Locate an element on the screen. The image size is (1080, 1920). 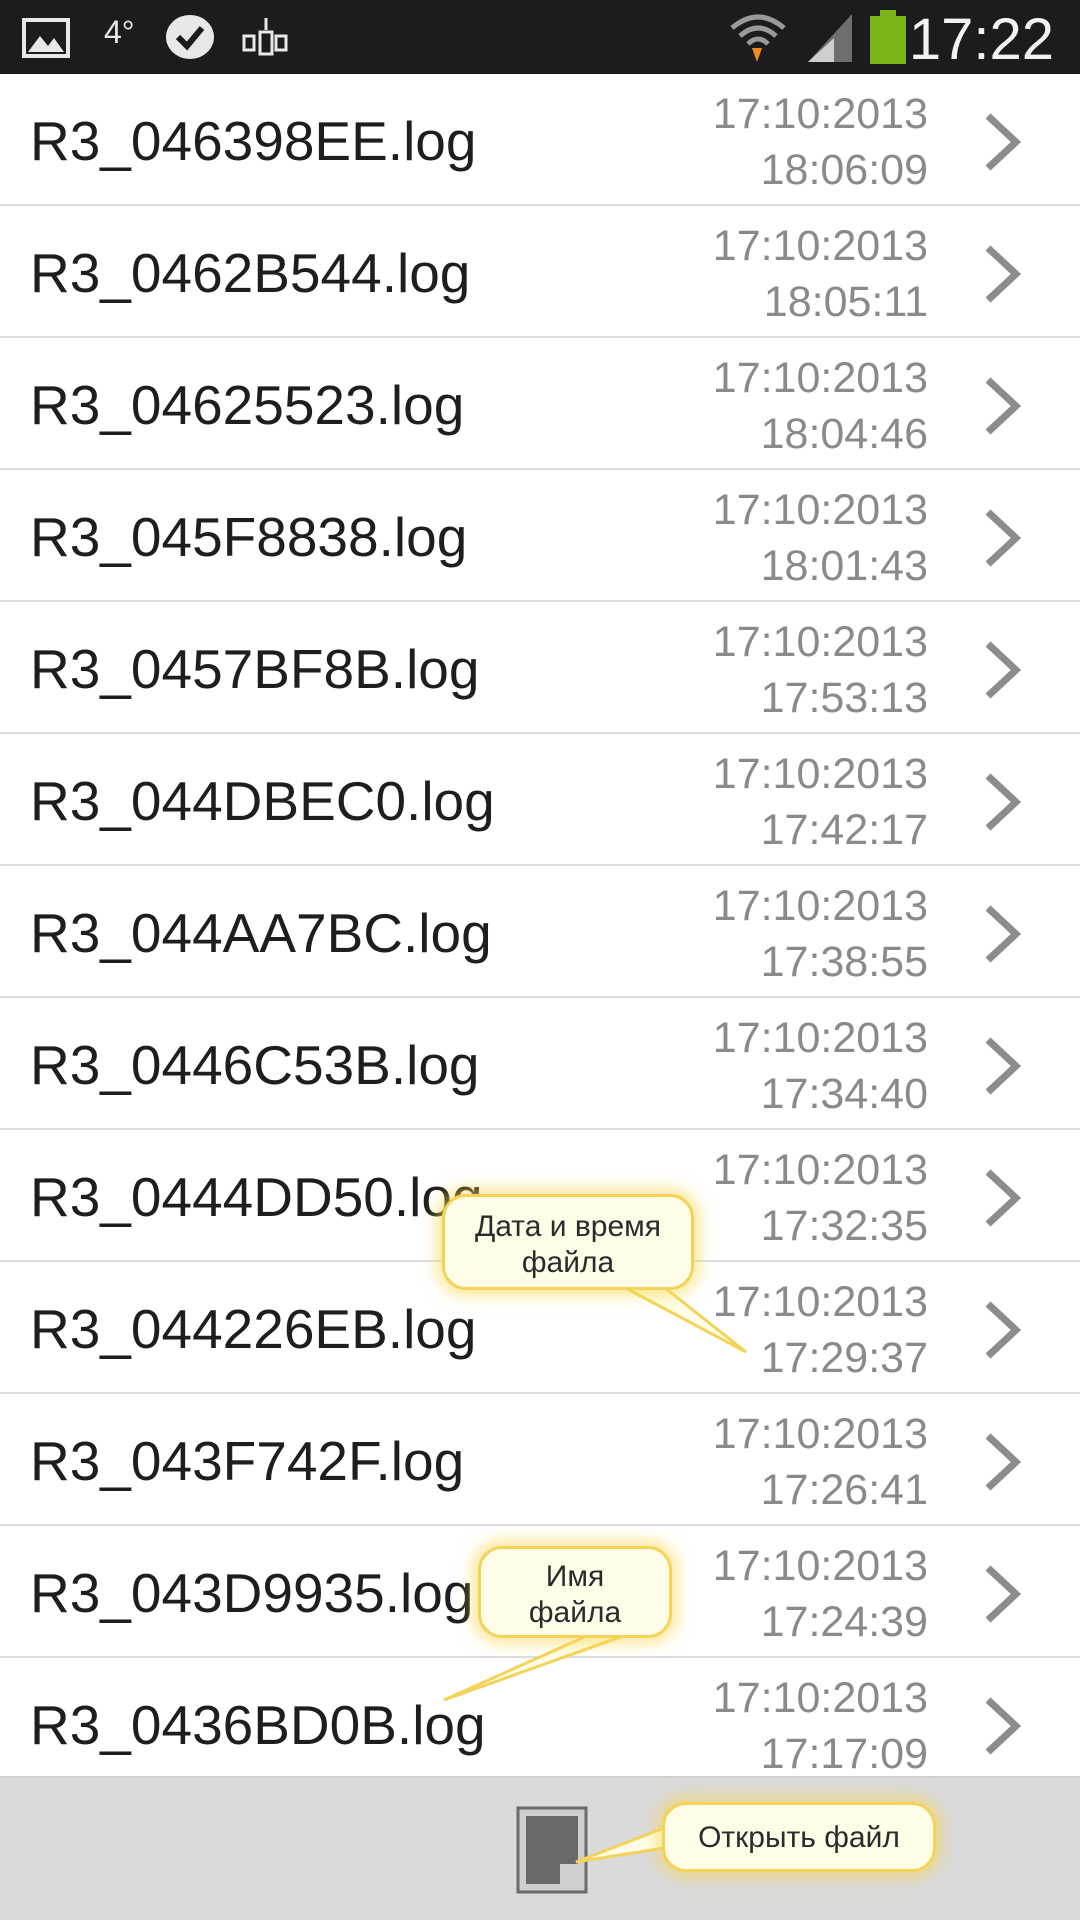
file-datetime: 17:10:2013 17:29:37 is located at coordinates (820, 1330).